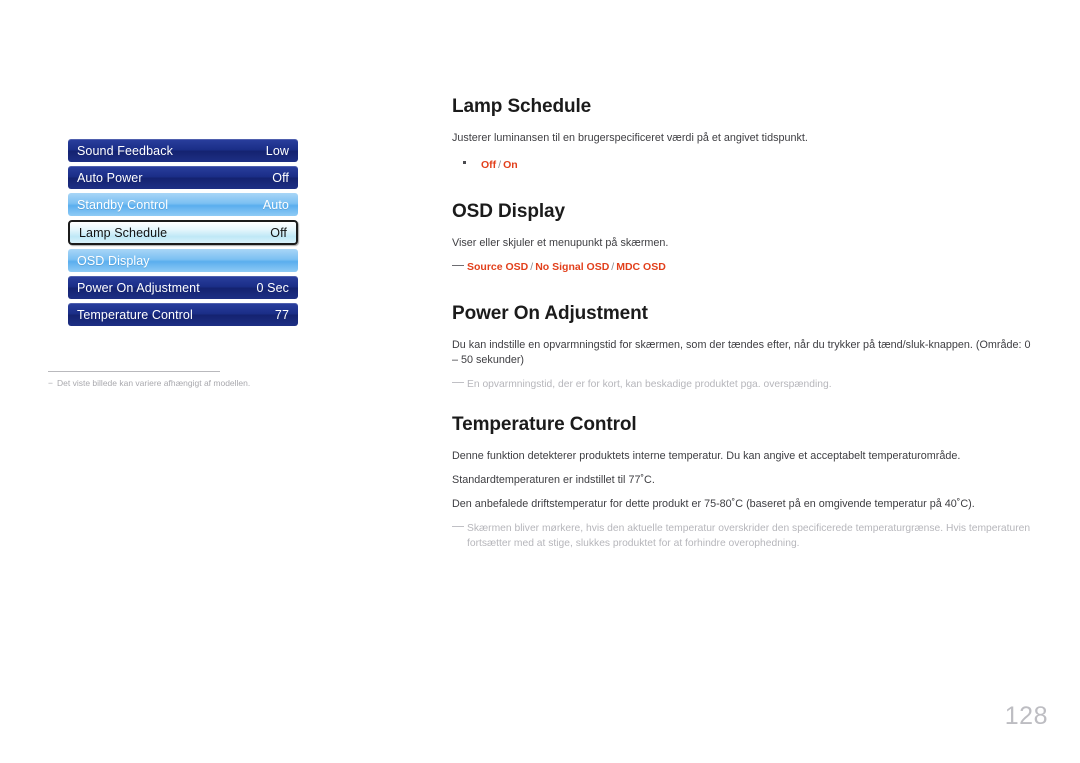 The image size is (1080, 763). I want to click on osd-row-label: Standby Control, so click(123, 204).